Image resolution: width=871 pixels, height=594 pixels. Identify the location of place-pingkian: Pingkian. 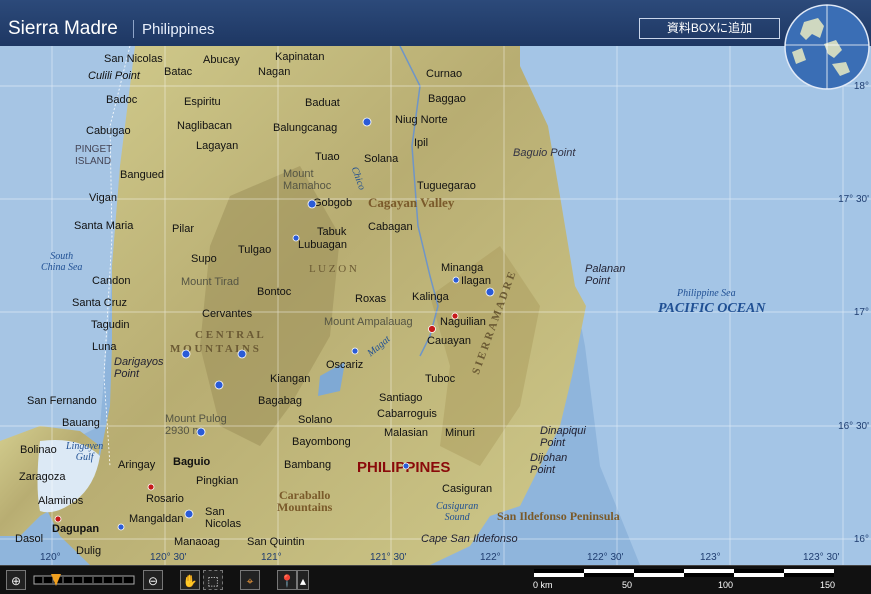
(217, 481).